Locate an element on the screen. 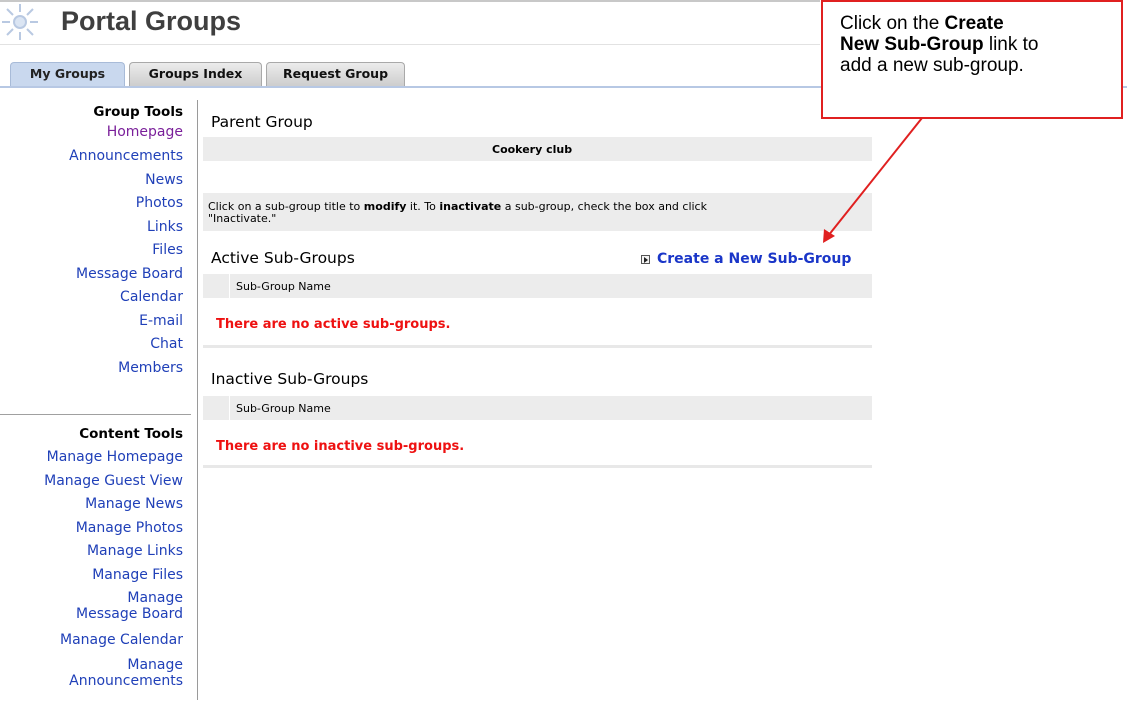 The height and width of the screenshot is (702, 1127). inactive-empty-message: There are no inactive sub-groups. is located at coordinates (340, 446).